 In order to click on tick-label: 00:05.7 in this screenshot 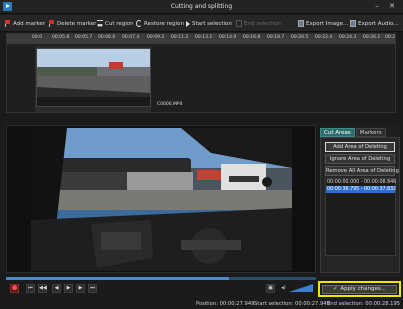, I will do `click(84, 37)`.